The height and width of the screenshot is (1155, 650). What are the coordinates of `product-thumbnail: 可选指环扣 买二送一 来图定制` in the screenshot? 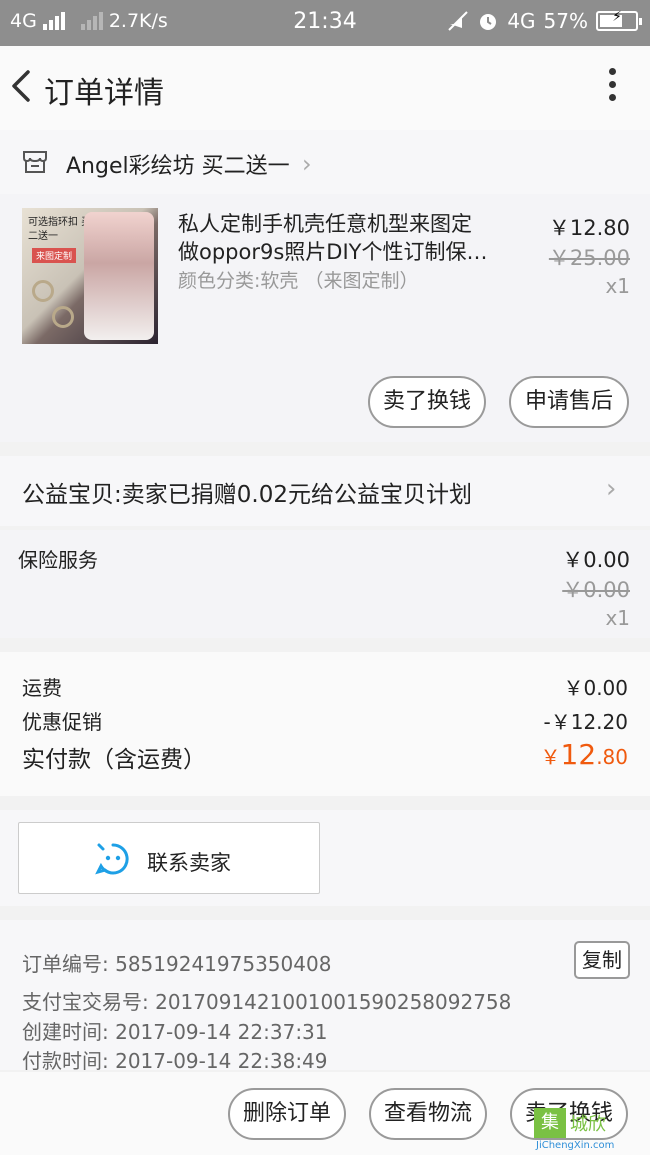 It's located at (90, 276).